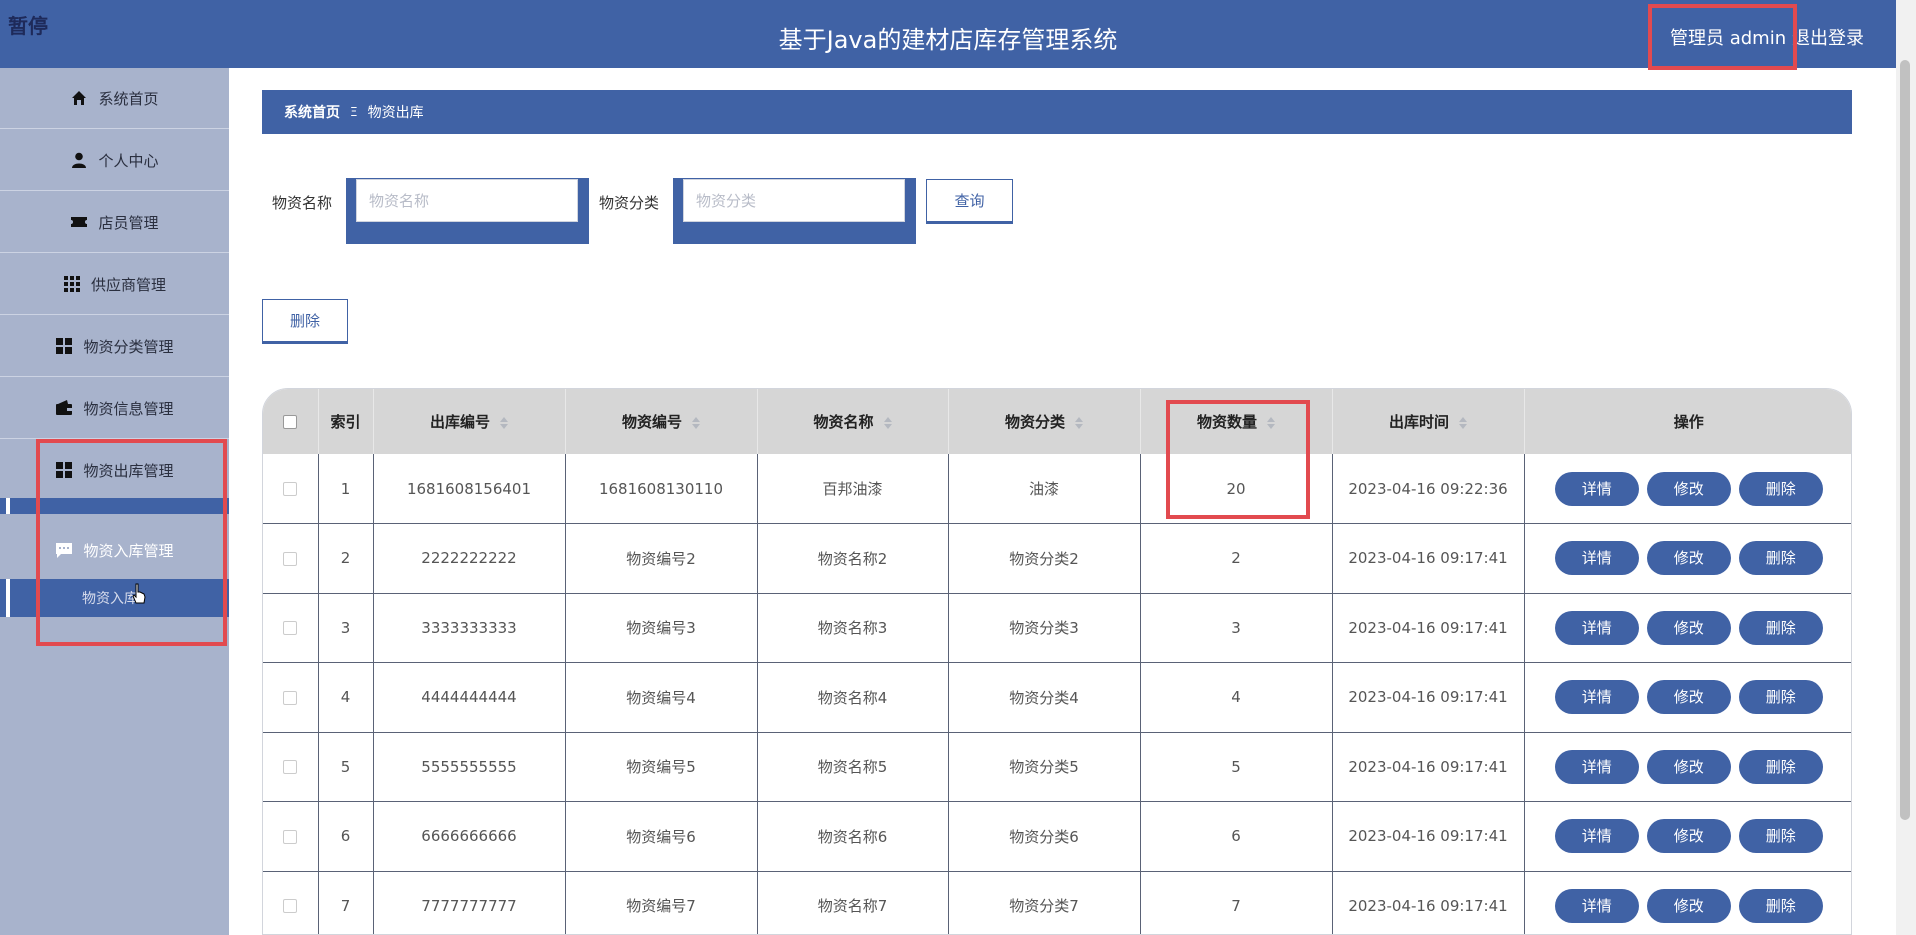 The image size is (1916, 935). What do you see at coordinates (629, 203) in the screenshot?
I see `material-category-label: 物资分类` at bounding box center [629, 203].